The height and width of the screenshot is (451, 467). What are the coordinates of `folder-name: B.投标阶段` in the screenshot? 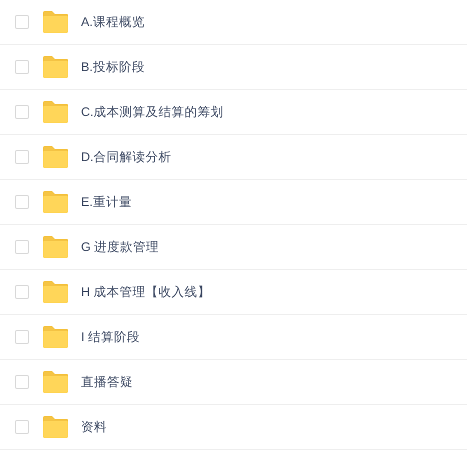 It's located at (113, 67).